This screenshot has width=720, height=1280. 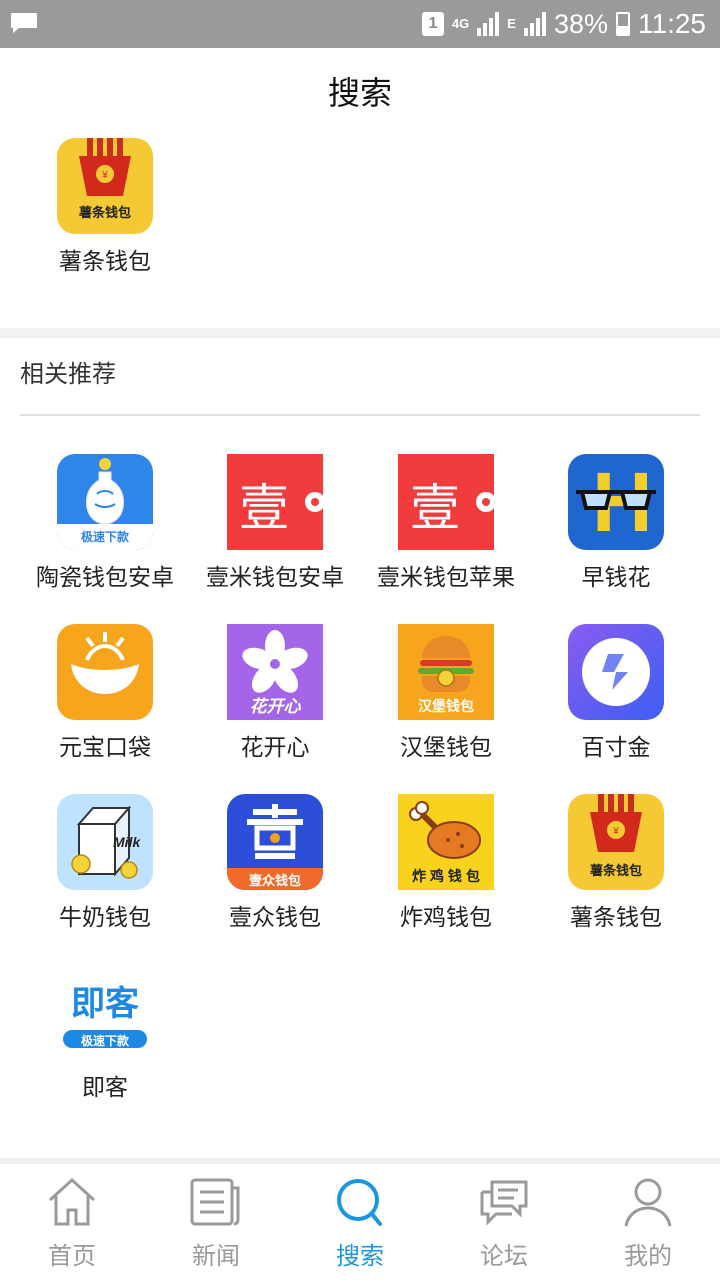 I want to click on status-bar: 1 4G E 38% 11:25, so click(x=360, y=24).